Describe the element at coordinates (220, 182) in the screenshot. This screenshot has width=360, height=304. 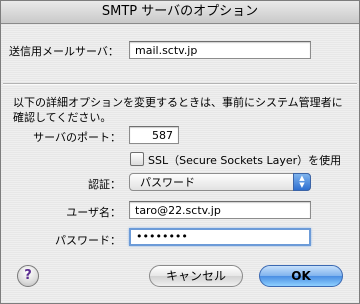
I see `authentication-select: パスワード ▲ ▼` at that location.